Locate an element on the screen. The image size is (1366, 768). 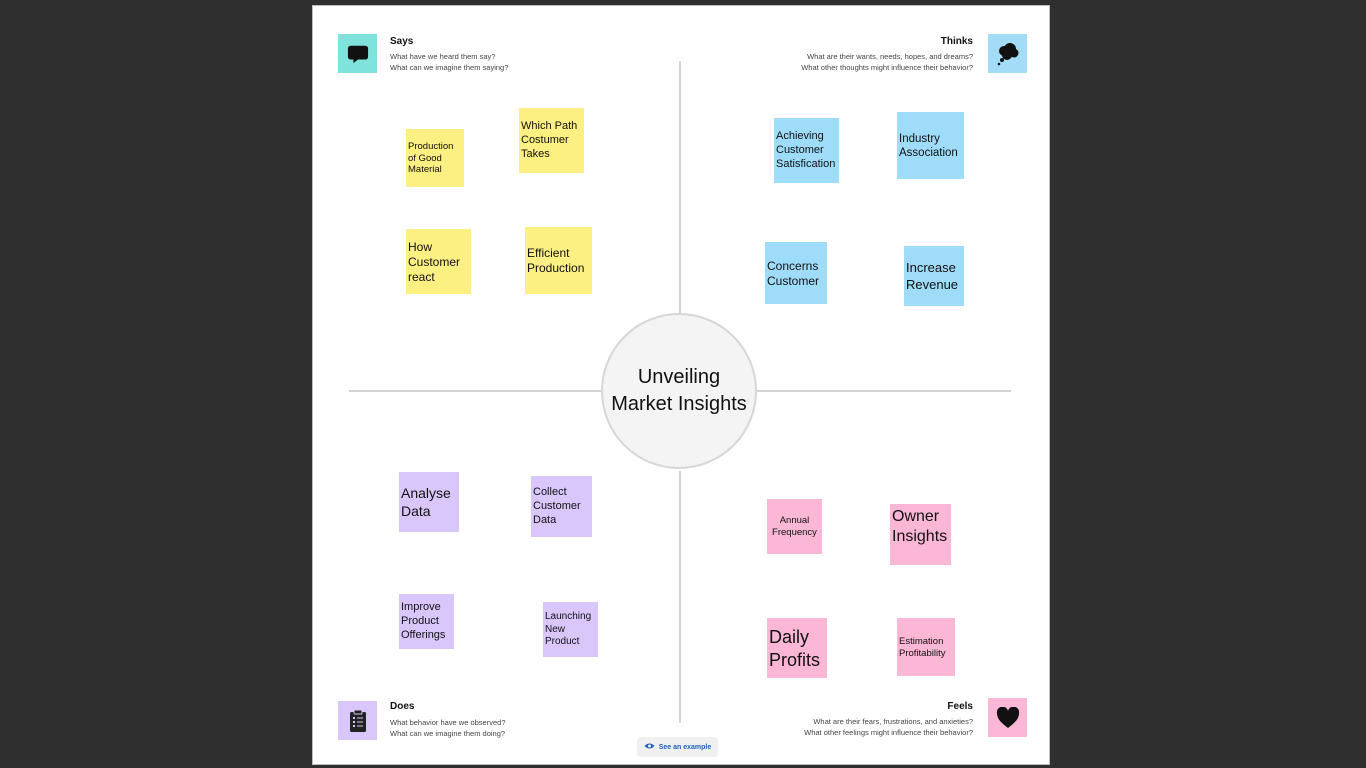
says-question-2: What can we imagine them saying? is located at coordinates (449, 67).